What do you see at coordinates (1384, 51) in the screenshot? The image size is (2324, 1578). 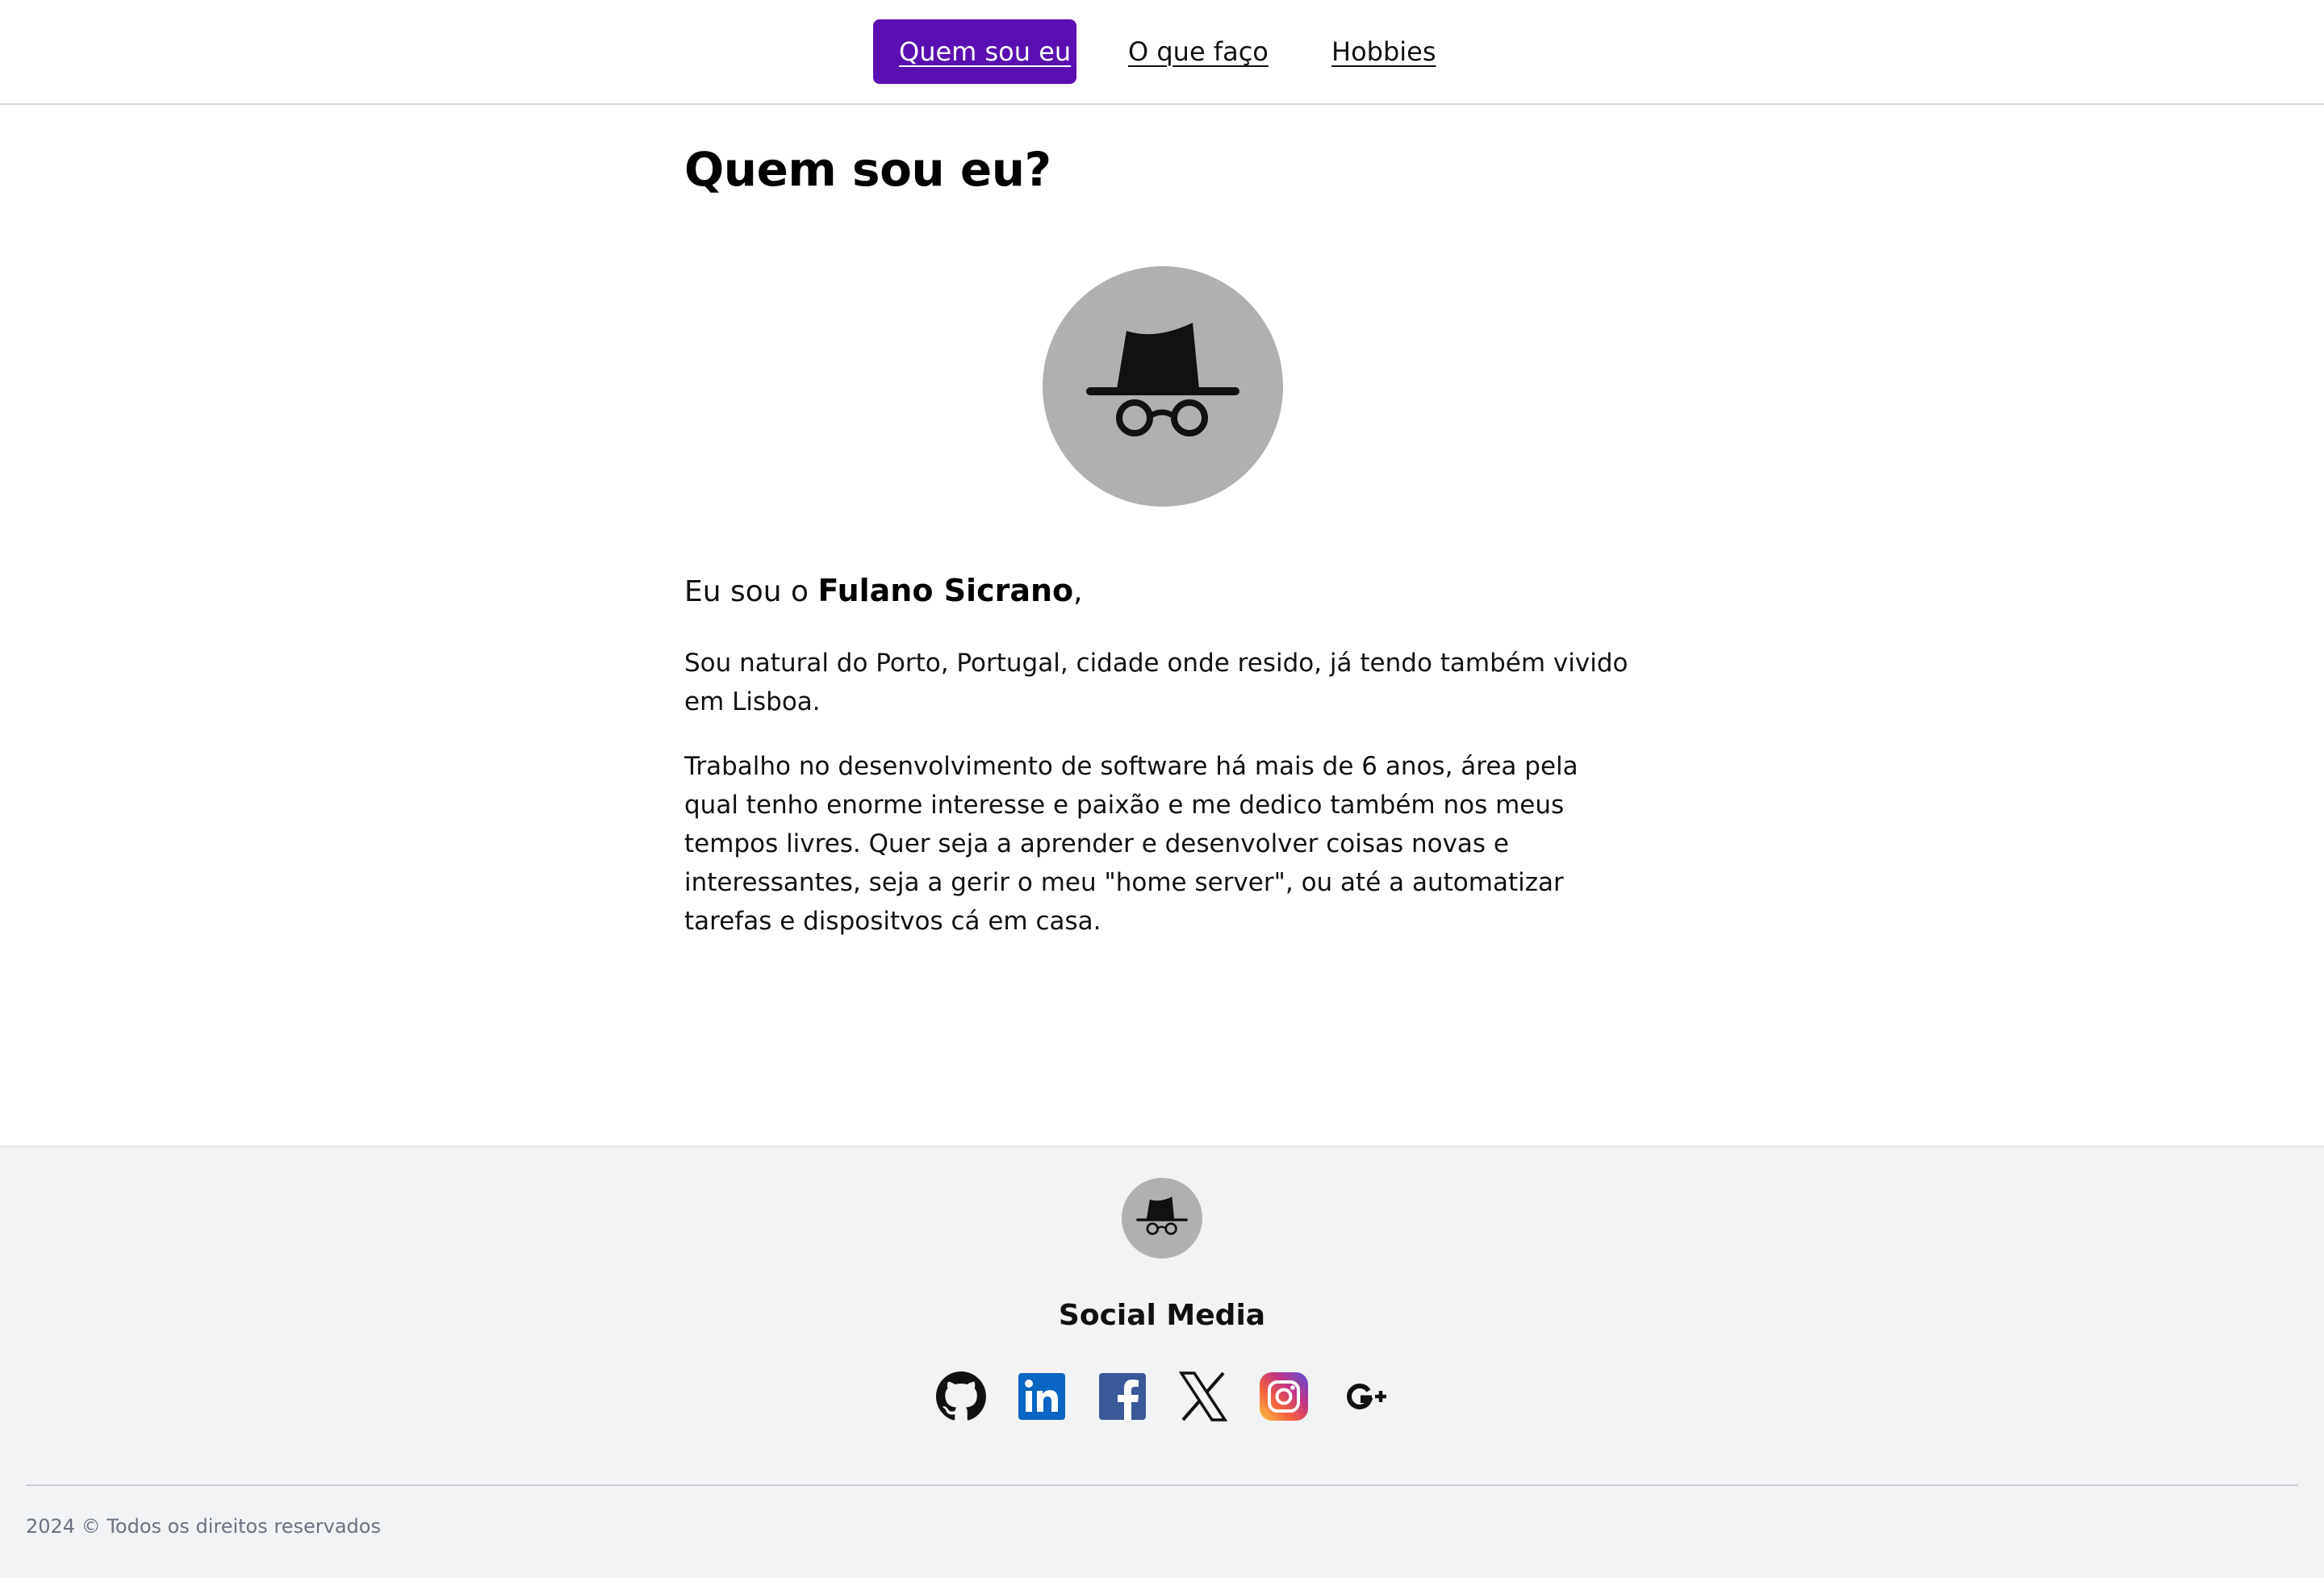 I see `nav-link-hobbies: Hobbies` at bounding box center [1384, 51].